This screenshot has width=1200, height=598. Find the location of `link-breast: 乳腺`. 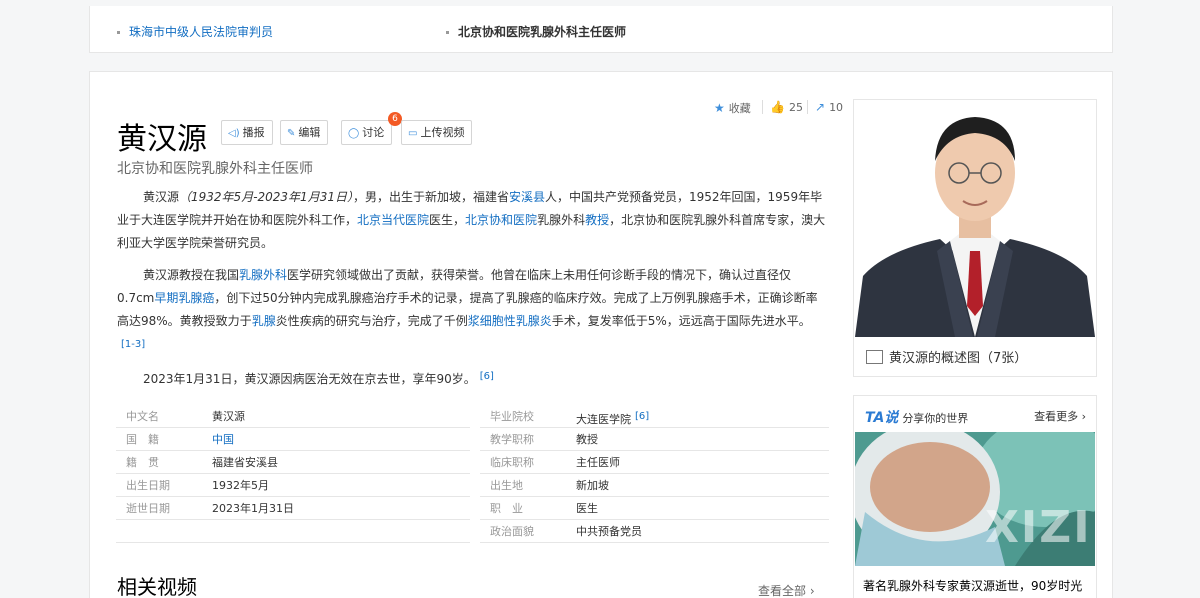

link-breast: 乳腺 is located at coordinates (264, 321).